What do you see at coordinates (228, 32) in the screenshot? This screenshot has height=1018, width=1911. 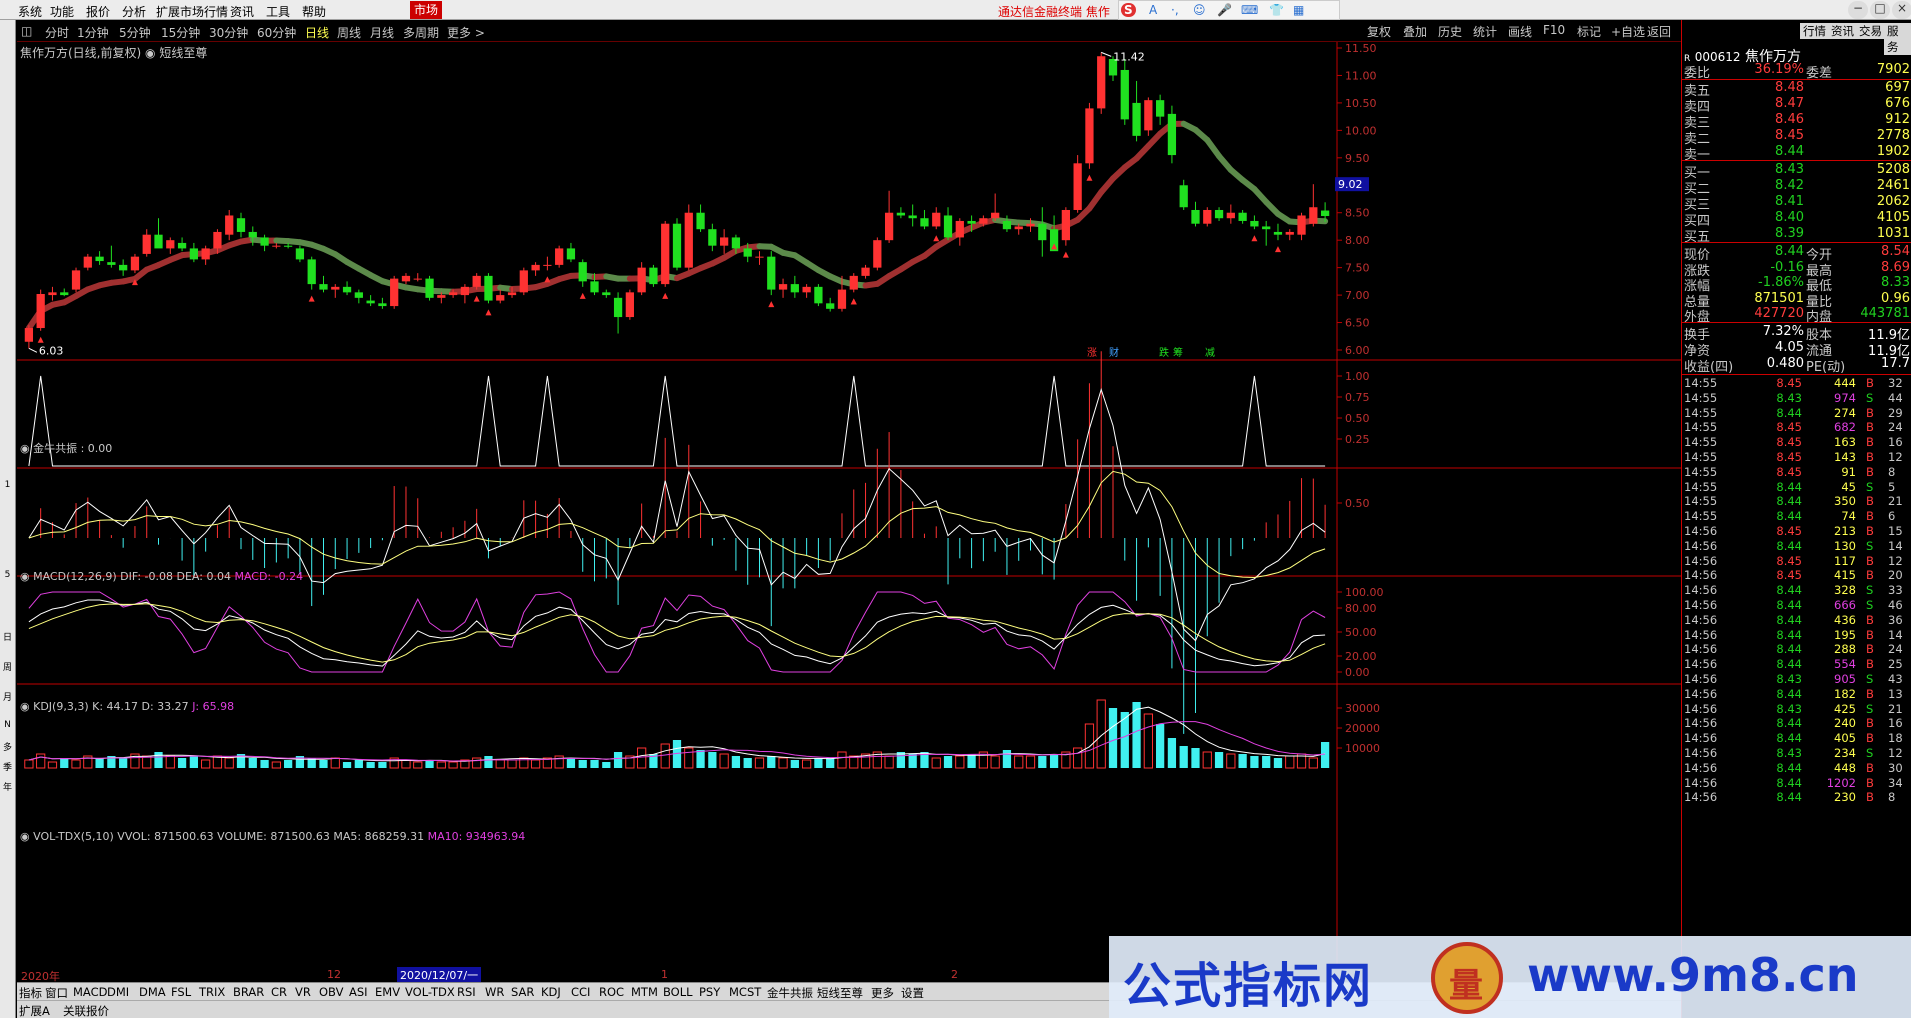 I see `tab-30min: 30分钟` at bounding box center [228, 32].